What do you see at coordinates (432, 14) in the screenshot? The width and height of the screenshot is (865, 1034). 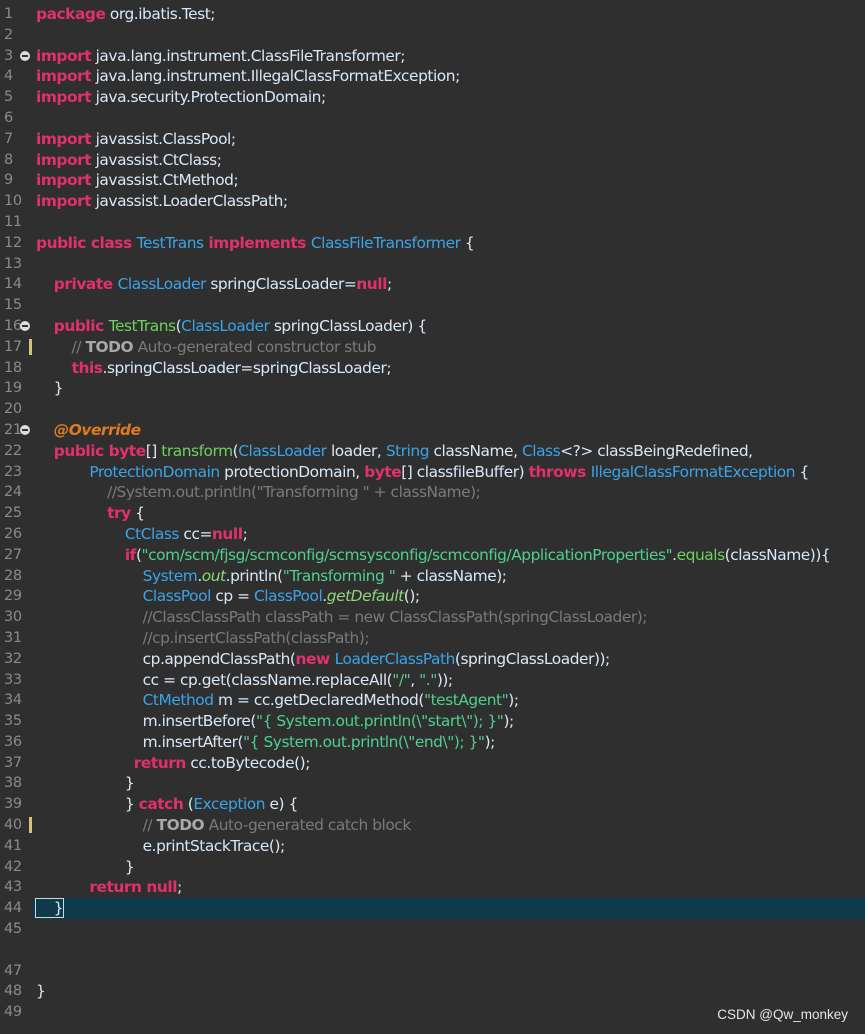 I see `code-line: 1 package org.ibatis.Test;` at bounding box center [432, 14].